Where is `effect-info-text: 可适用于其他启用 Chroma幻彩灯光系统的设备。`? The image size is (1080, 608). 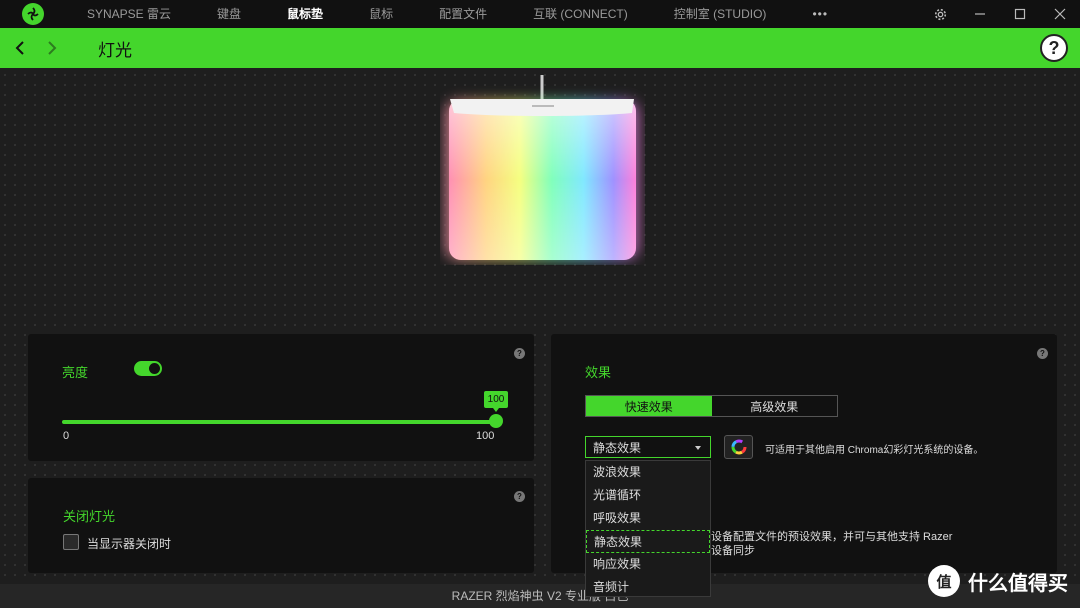 effect-info-text: 可适用于其他启用 Chroma幻彩灯光系统的设备。 is located at coordinates (874, 450).